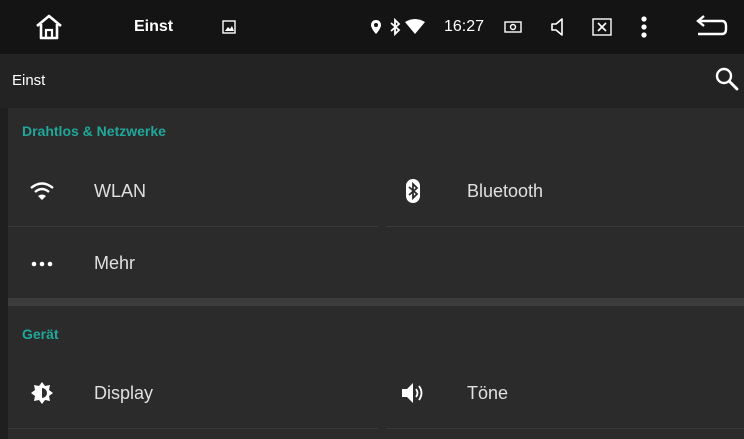 The width and height of the screenshot is (744, 439). Describe the element at coordinates (727, 79) in the screenshot. I see `search-icon` at that location.